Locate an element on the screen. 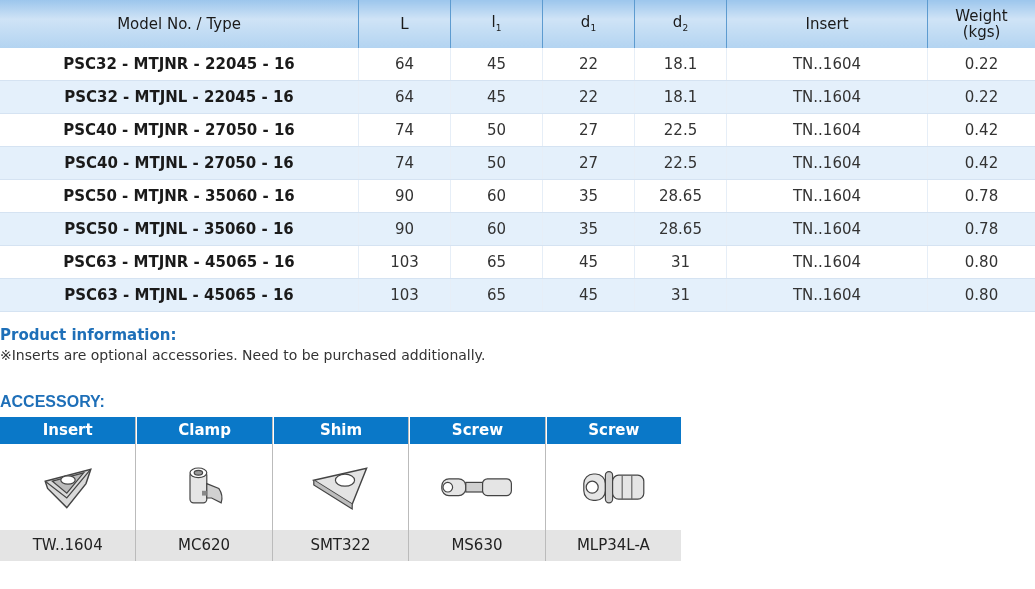  column-header: d$_{1}$ is located at coordinates (588, 24).